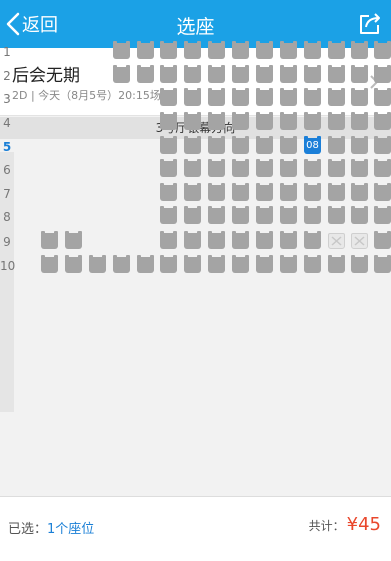  I want to click on selected-seat: 08, so click(312, 145).